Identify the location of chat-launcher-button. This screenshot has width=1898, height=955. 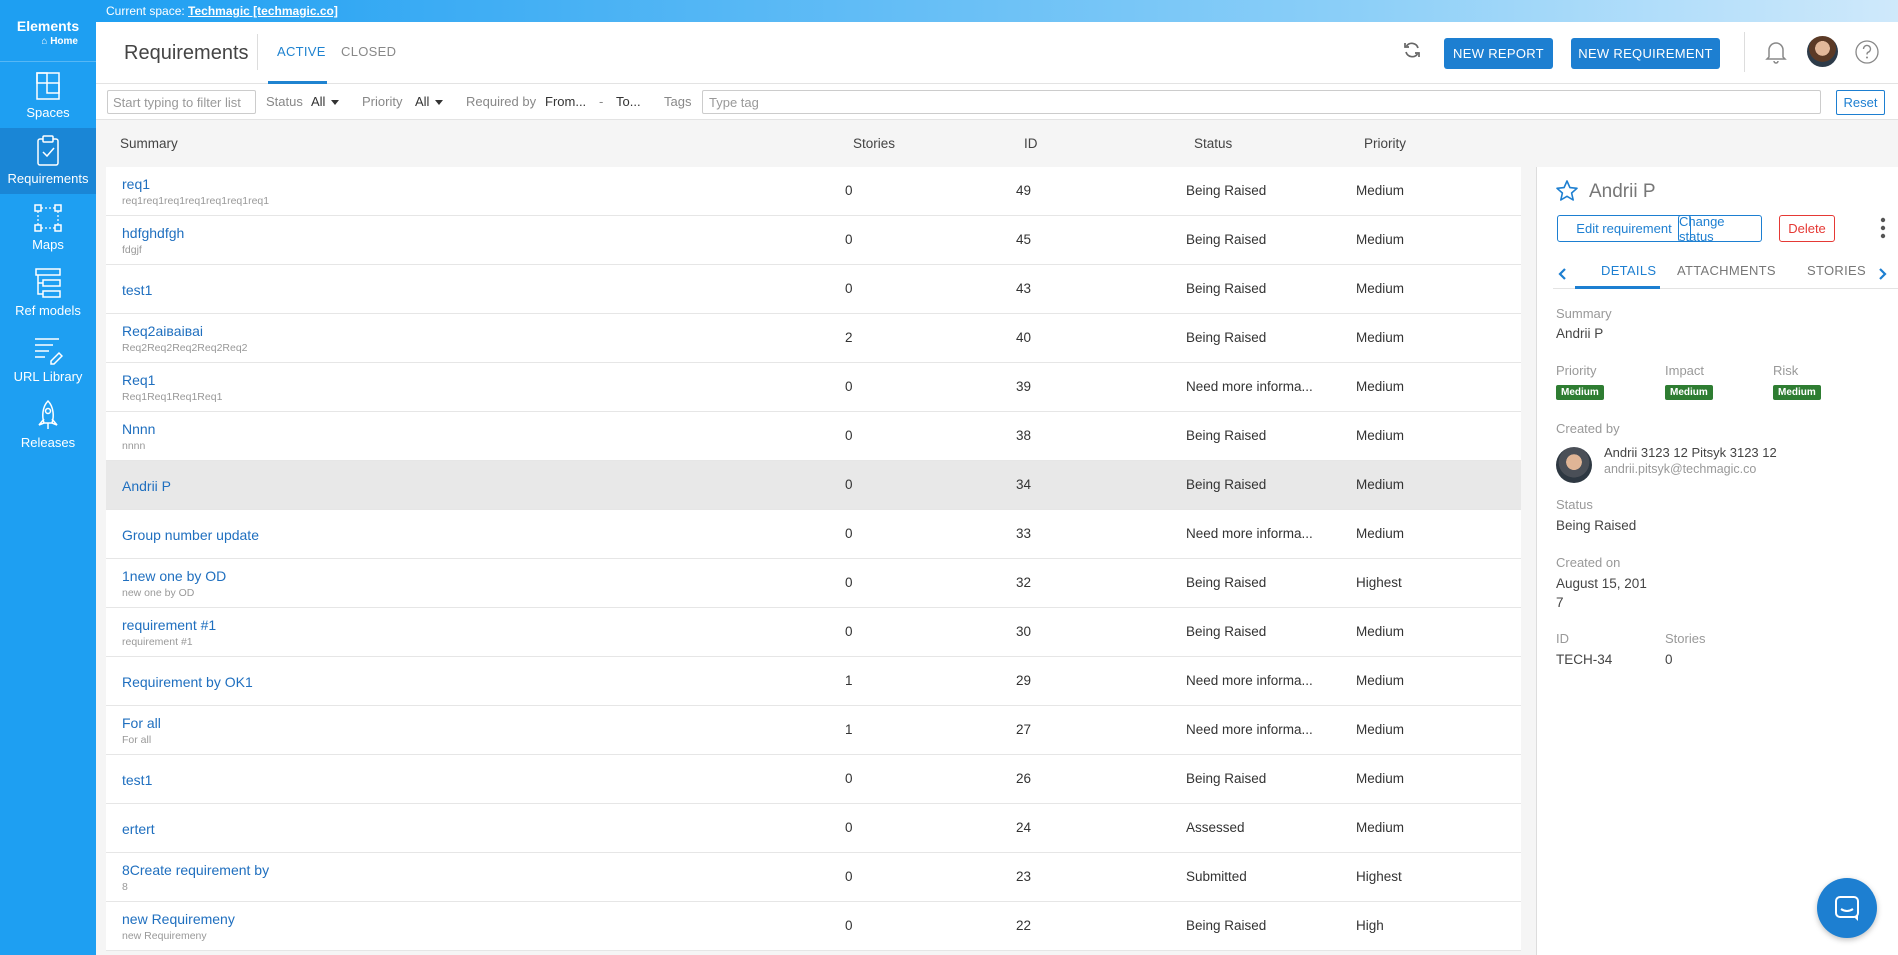
(1847, 908).